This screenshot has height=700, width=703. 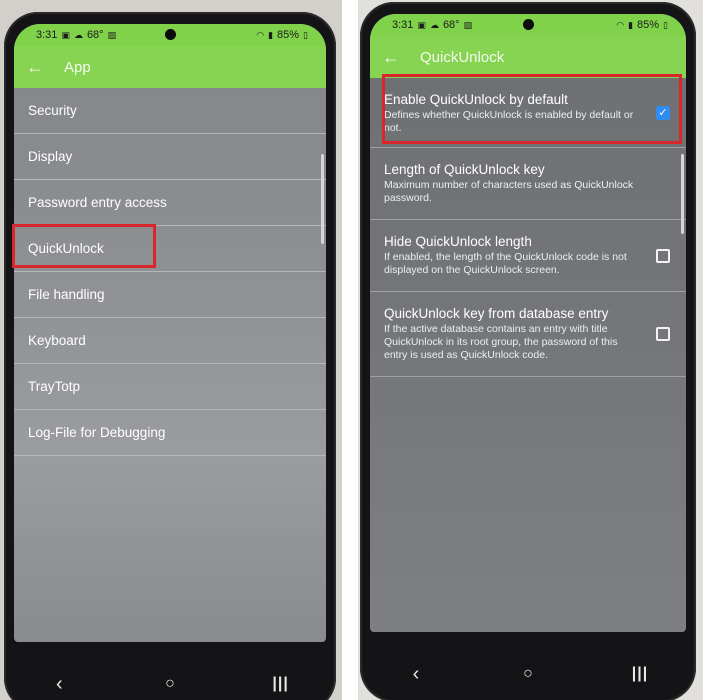 I want to click on checkmark-icon: ✓, so click(x=663, y=112).